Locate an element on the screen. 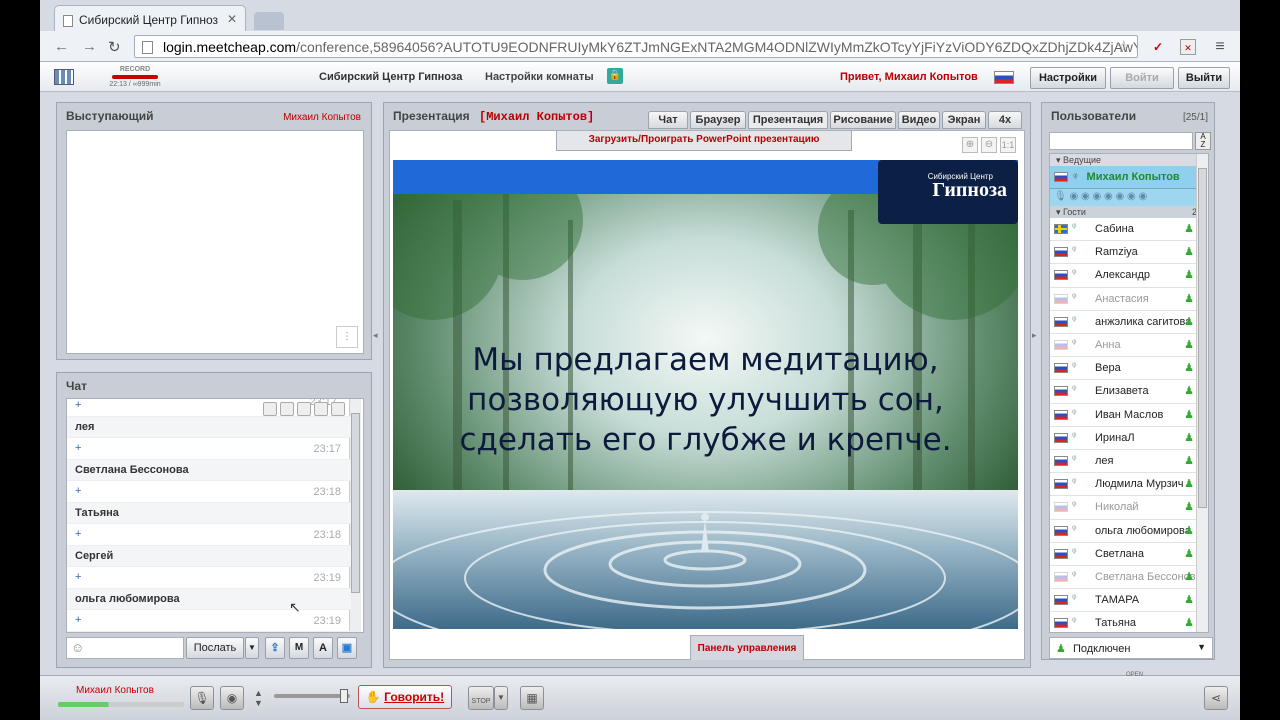  user-row: ᵠ анжэлика сагитова ♟ is located at coordinates (1123, 322).